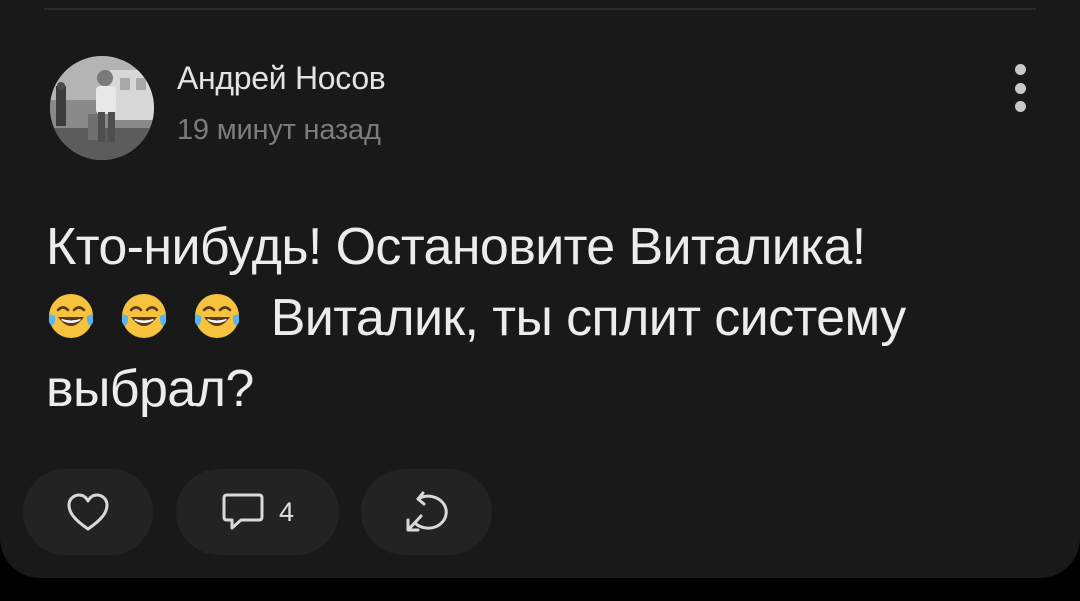 The height and width of the screenshot is (601, 1080). I want to click on avatar-photo, so click(102, 108).